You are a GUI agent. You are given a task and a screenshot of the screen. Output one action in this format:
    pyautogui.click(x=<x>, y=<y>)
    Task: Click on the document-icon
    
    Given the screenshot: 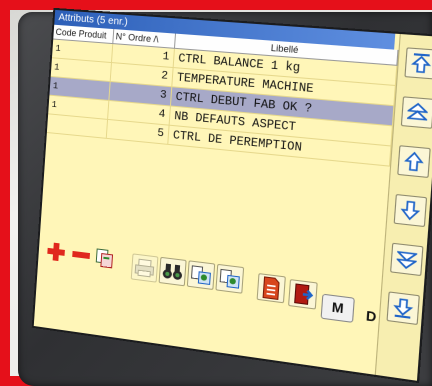 What is the action you would take?
    pyautogui.click(x=271, y=288)
    